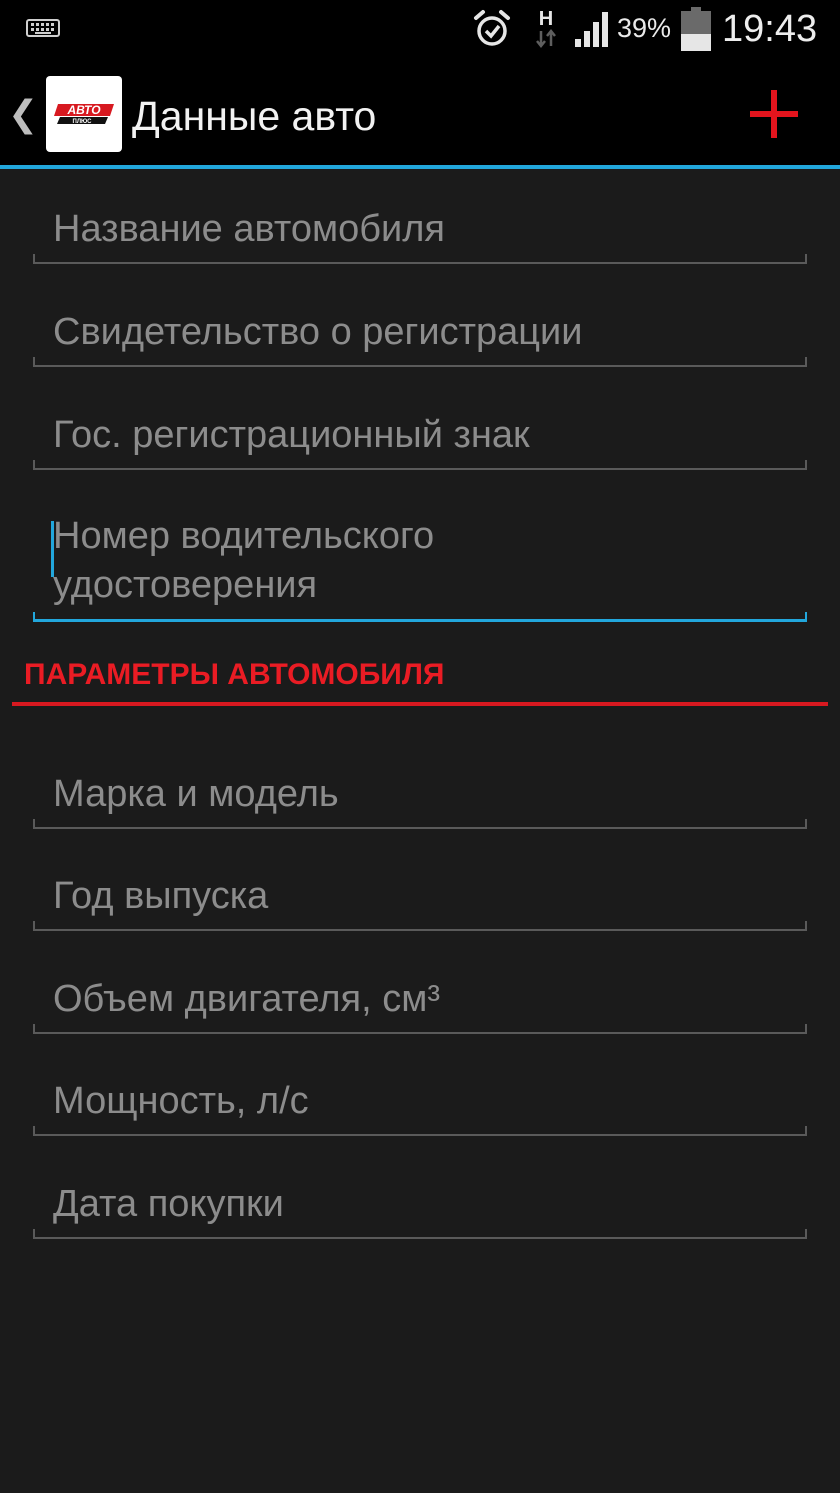  Describe the element at coordinates (168, 1204) in the screenshot. I see `purchase-date-placeholder: Дата покупки` at that location.